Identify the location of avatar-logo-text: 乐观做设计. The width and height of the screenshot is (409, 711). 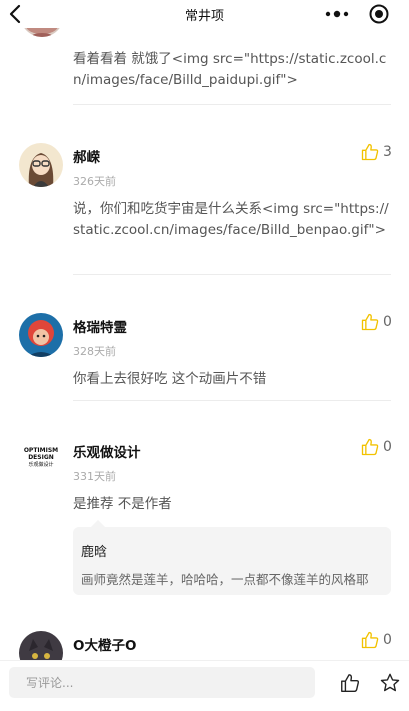
(41, 465).